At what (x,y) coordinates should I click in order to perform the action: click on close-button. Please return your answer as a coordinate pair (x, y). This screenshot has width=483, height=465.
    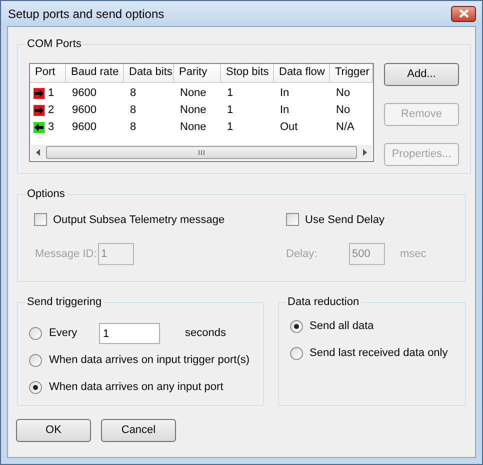
    Looking at the image, I should click on (463, 14).